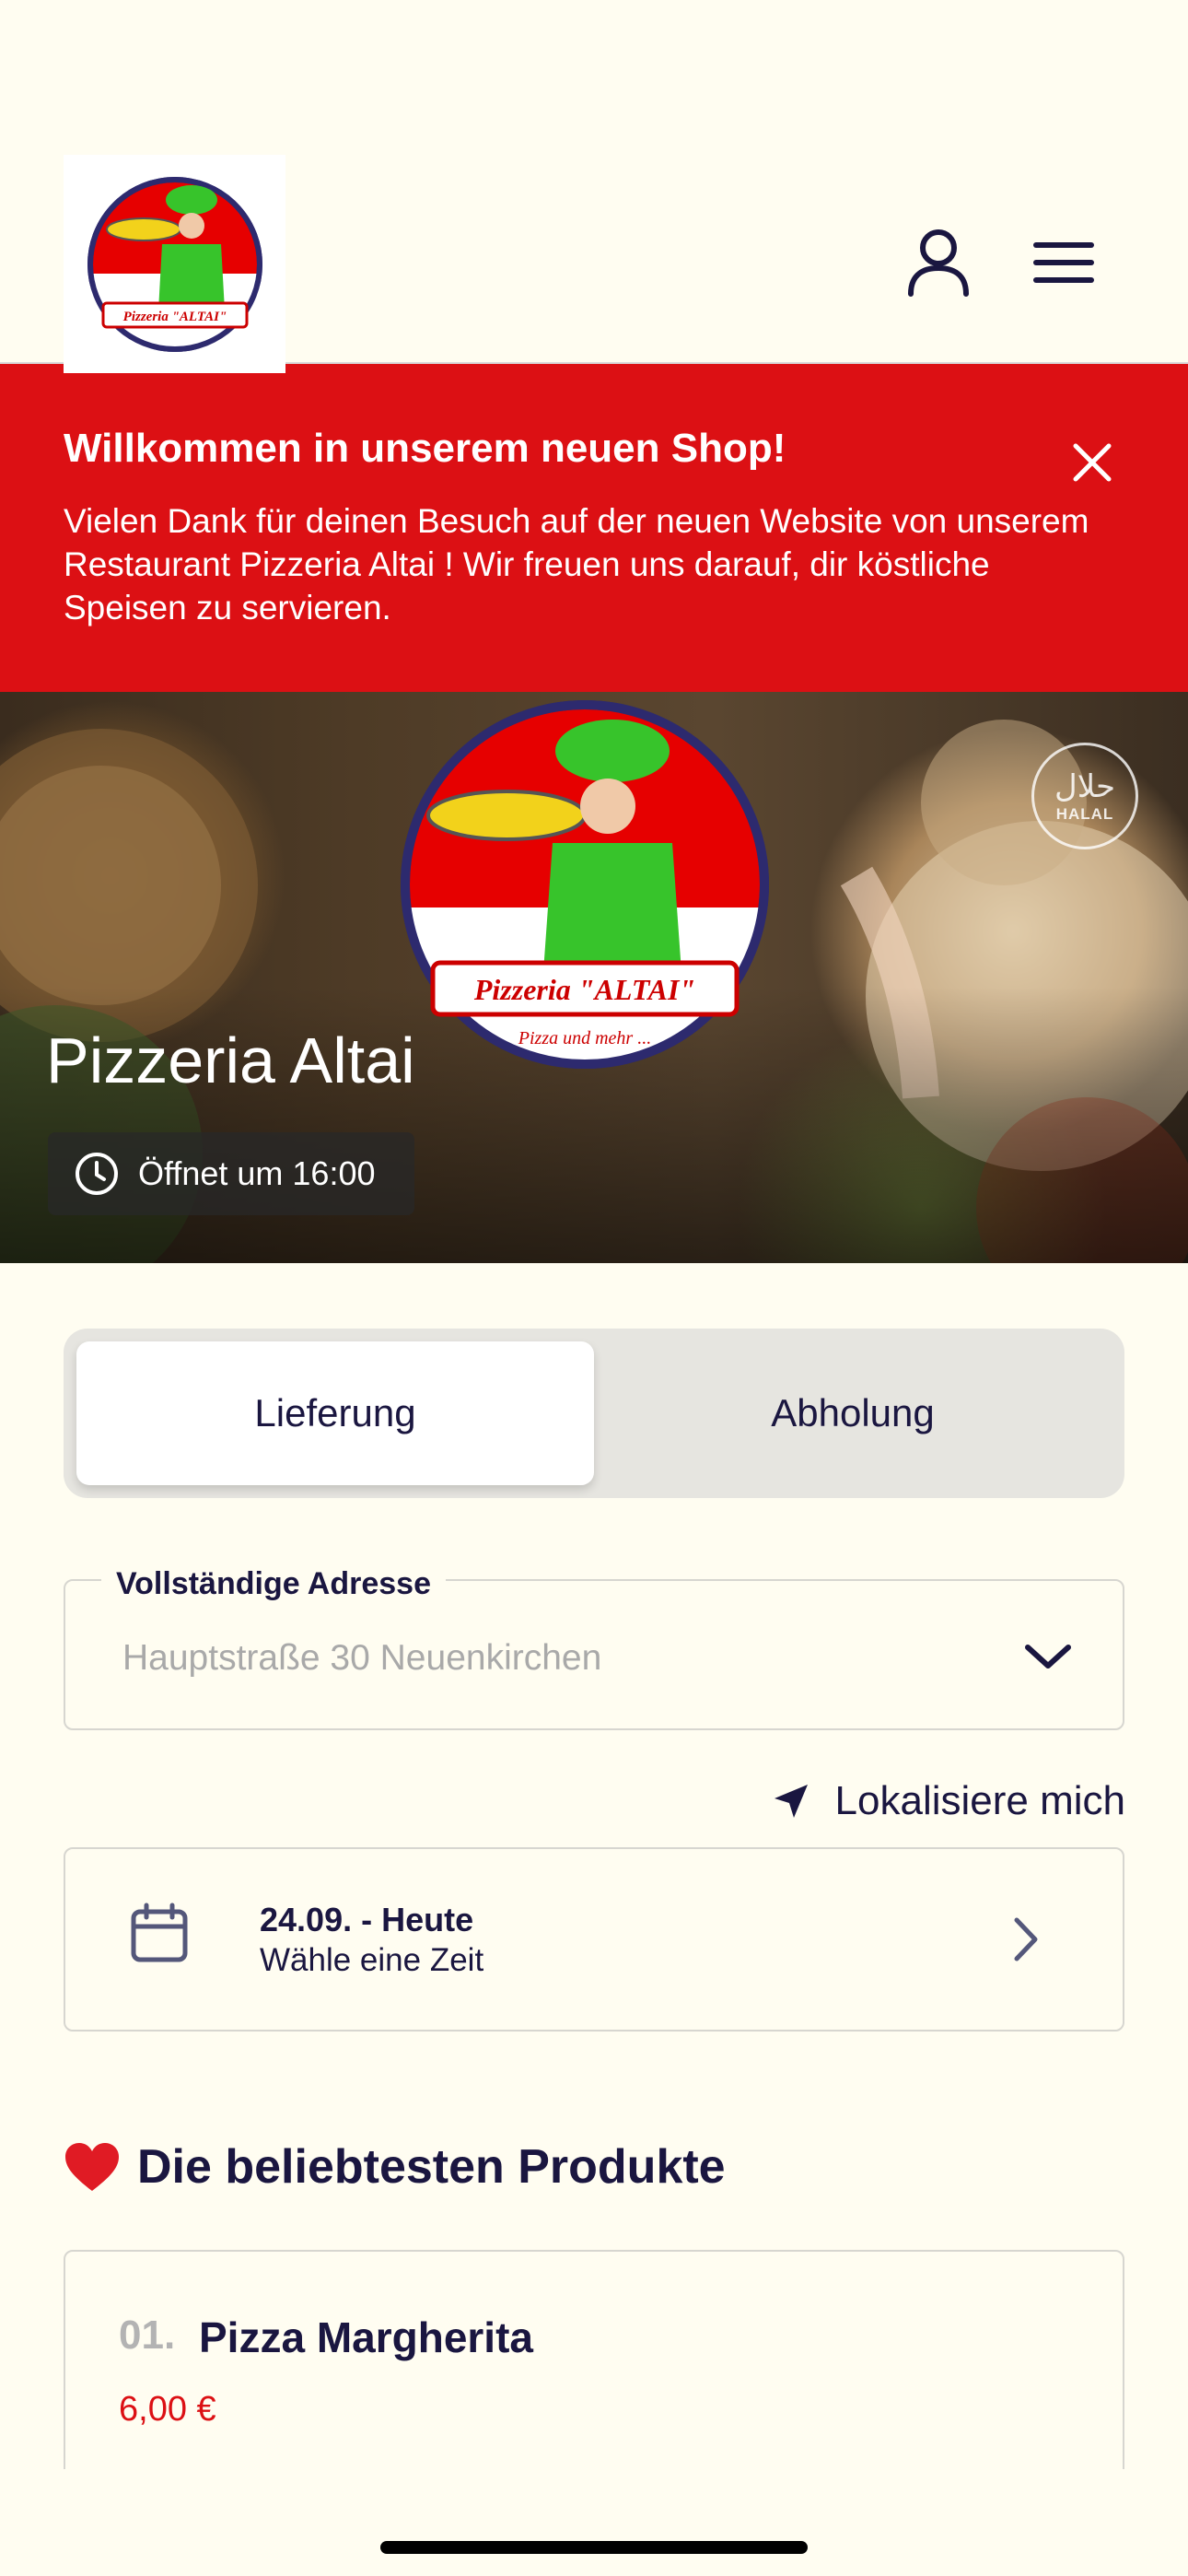 This screenshot has height=2576, width=1188. Describe the element at coordinates (366, 2337) in the screenshot. I see `product-name: Pizza Margherita` at that location.